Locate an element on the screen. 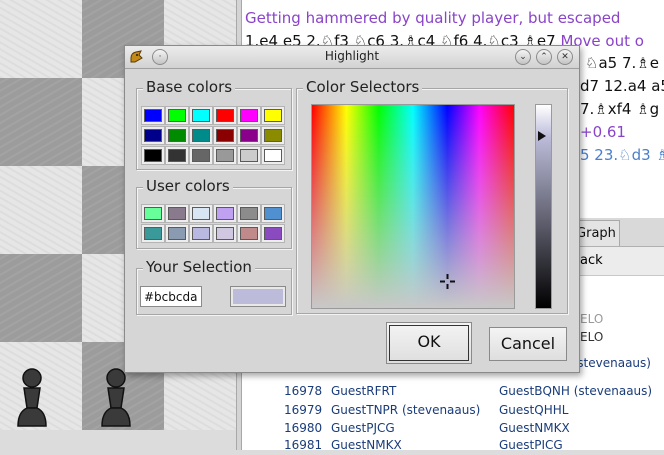 The width and height of the screenshot is (664, 455). selected-color-preview is located at coordinates (258, 296).